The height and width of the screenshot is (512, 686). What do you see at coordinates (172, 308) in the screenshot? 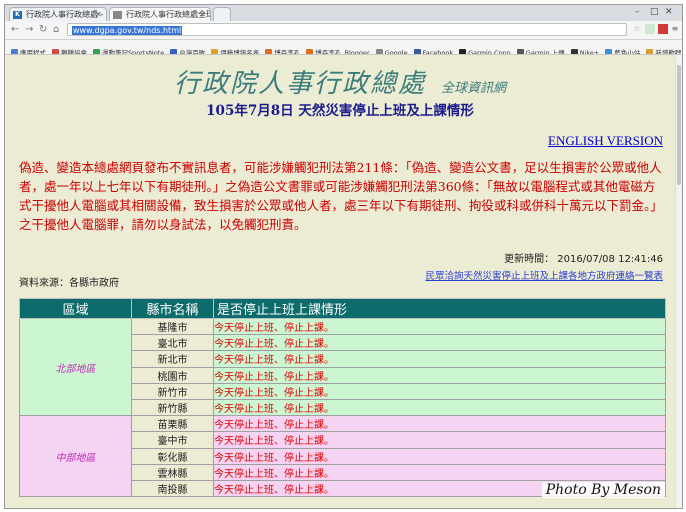
I see `header-city: 縣市名稱` at bounding box center [172, 308].